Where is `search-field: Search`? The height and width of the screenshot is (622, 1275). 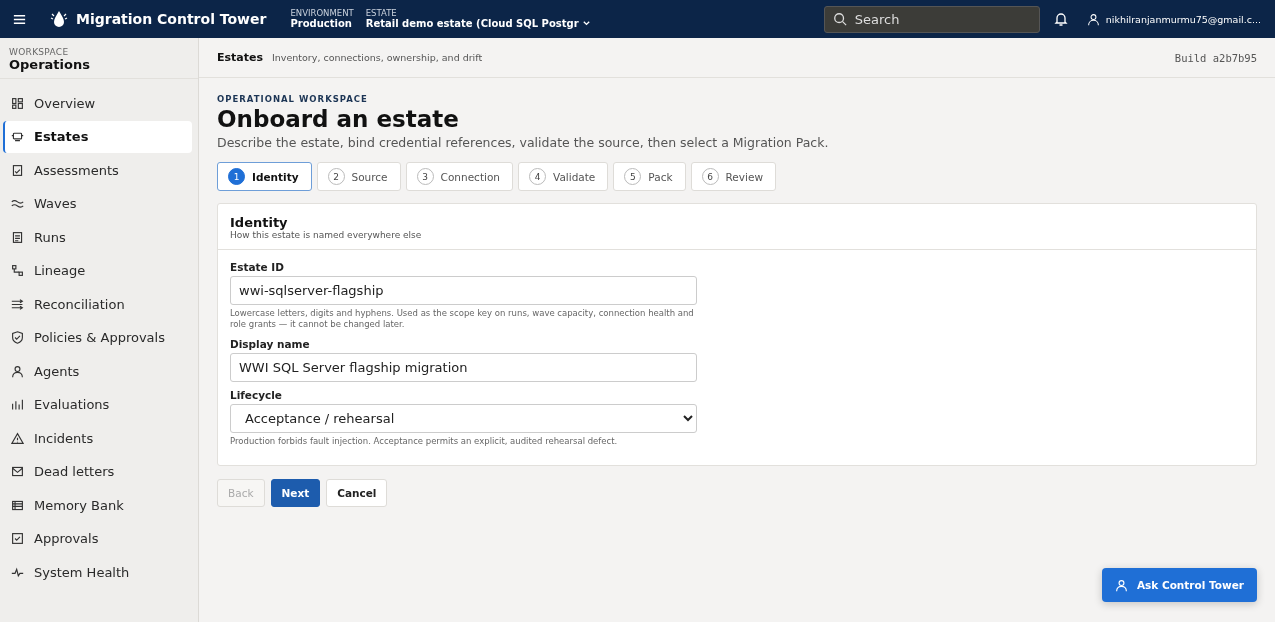 search-field: Search is located at coordinates (931, 19).